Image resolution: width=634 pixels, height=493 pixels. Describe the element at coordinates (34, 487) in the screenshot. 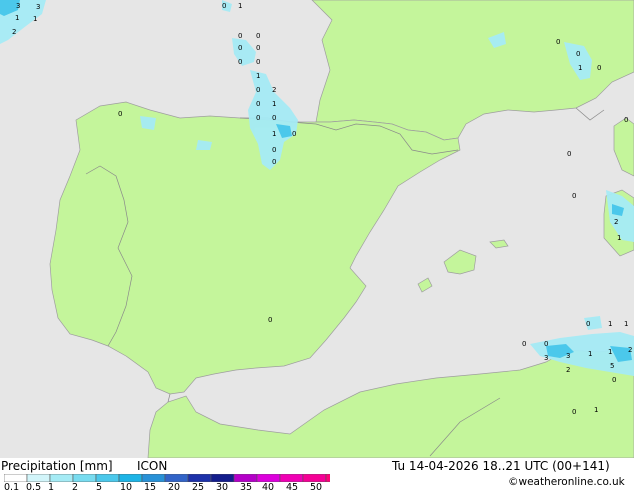

I see `legend-tick-label: 0.5` at that location.